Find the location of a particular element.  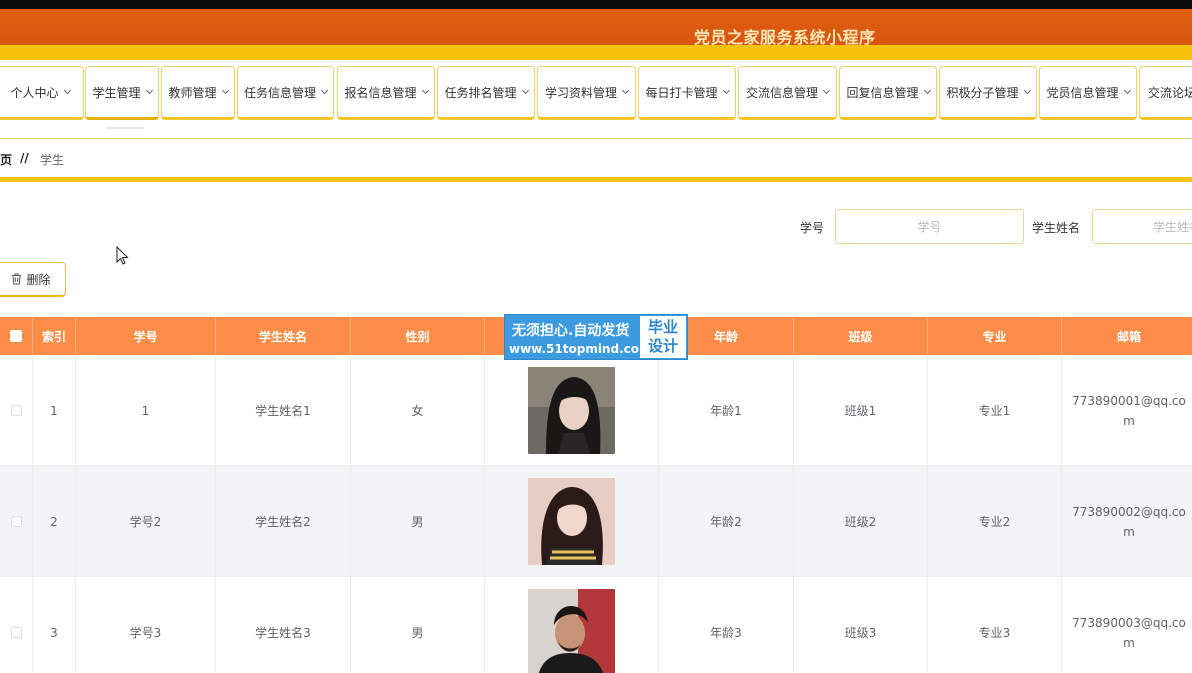

select-all-checkbox is located at coordinates (16, 336).